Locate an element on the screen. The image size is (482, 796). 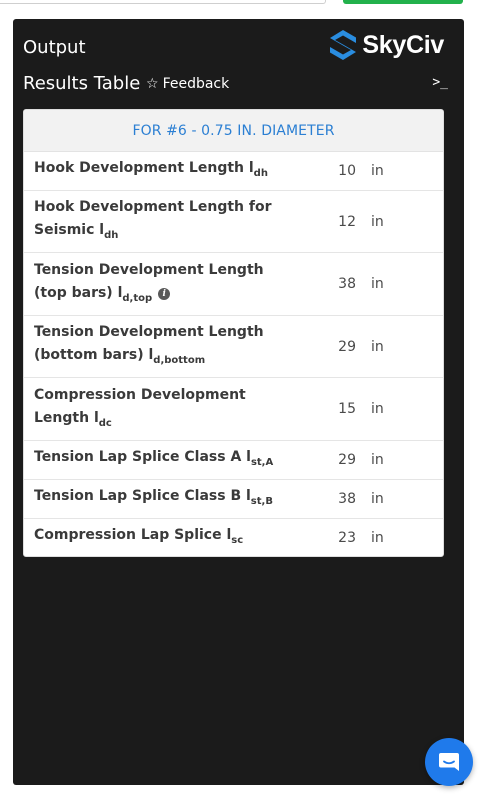
output-title: Output is located at coordinates (54, 47).